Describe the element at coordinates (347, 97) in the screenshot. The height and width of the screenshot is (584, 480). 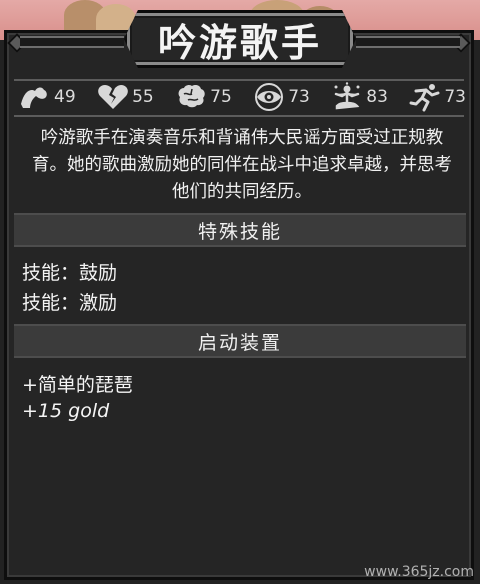
I see `meditation-icon` at that location.